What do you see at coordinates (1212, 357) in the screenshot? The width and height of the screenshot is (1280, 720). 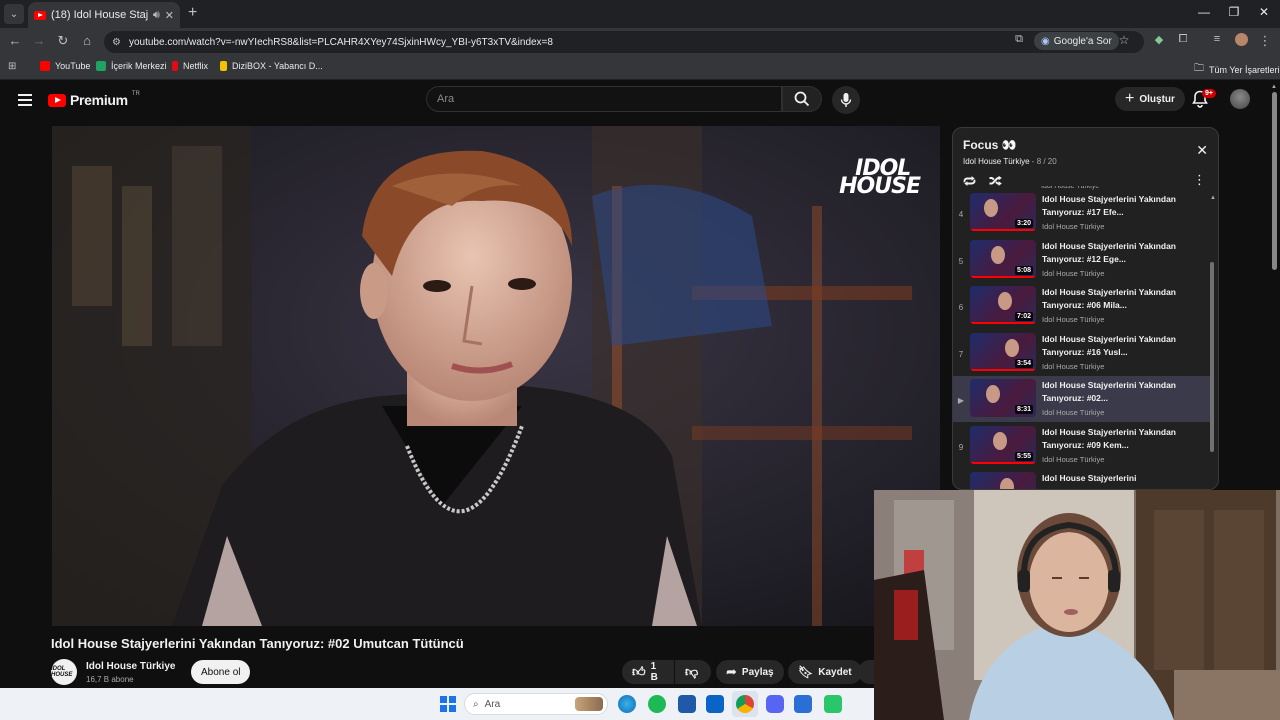 I see `playlist-scrollbar` at bounding box center [1212, 357].